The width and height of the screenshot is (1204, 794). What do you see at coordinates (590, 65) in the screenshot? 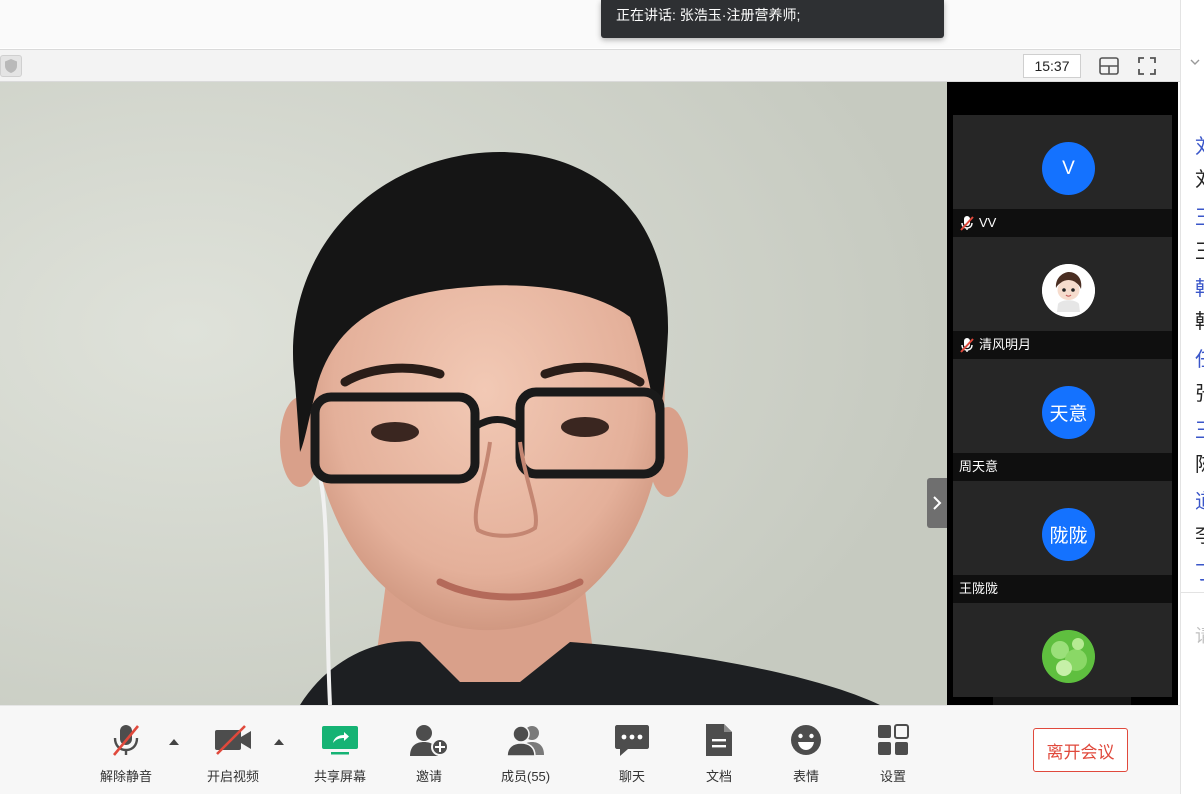
I see `meeting-info-bar: 15:37` at bounding box center [590, 65].